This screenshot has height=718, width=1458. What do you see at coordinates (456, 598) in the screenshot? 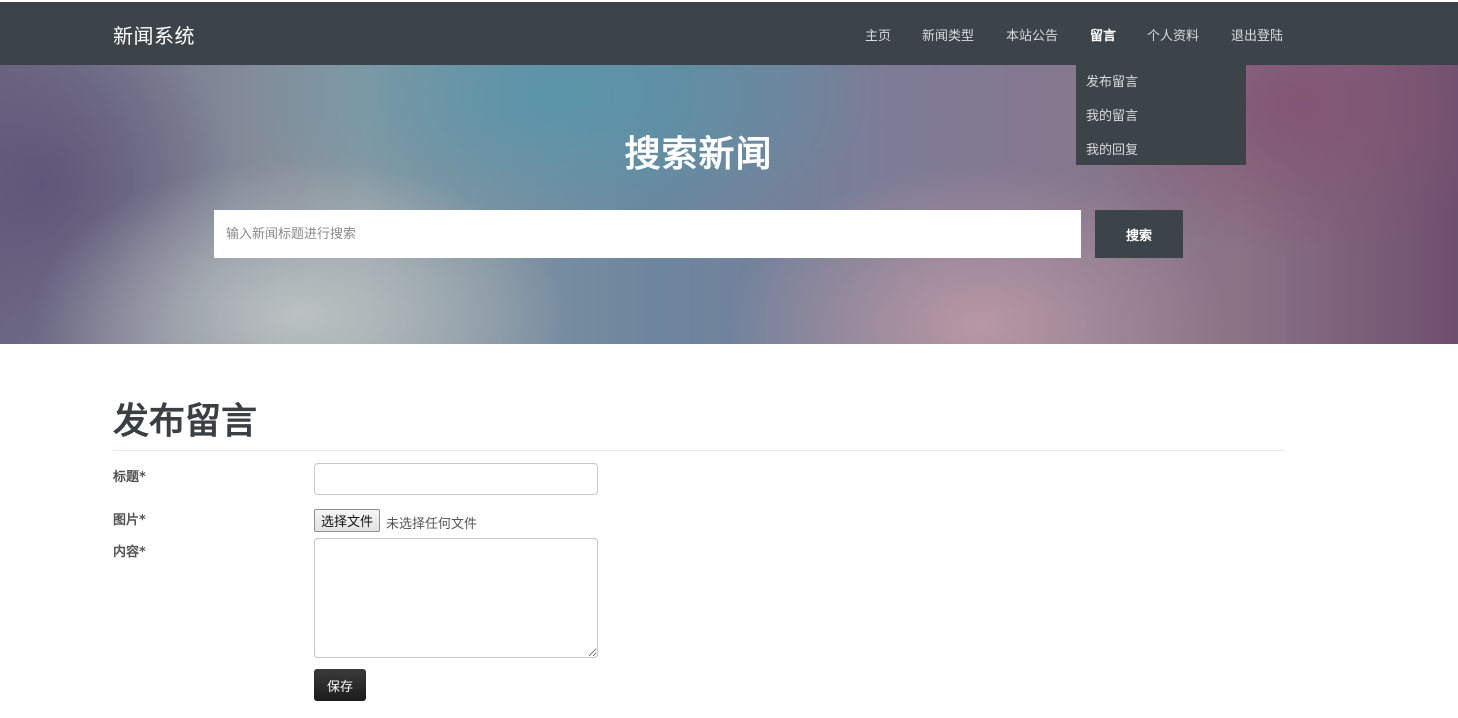
I see `content-textarea` at bounding box center [456, 598].